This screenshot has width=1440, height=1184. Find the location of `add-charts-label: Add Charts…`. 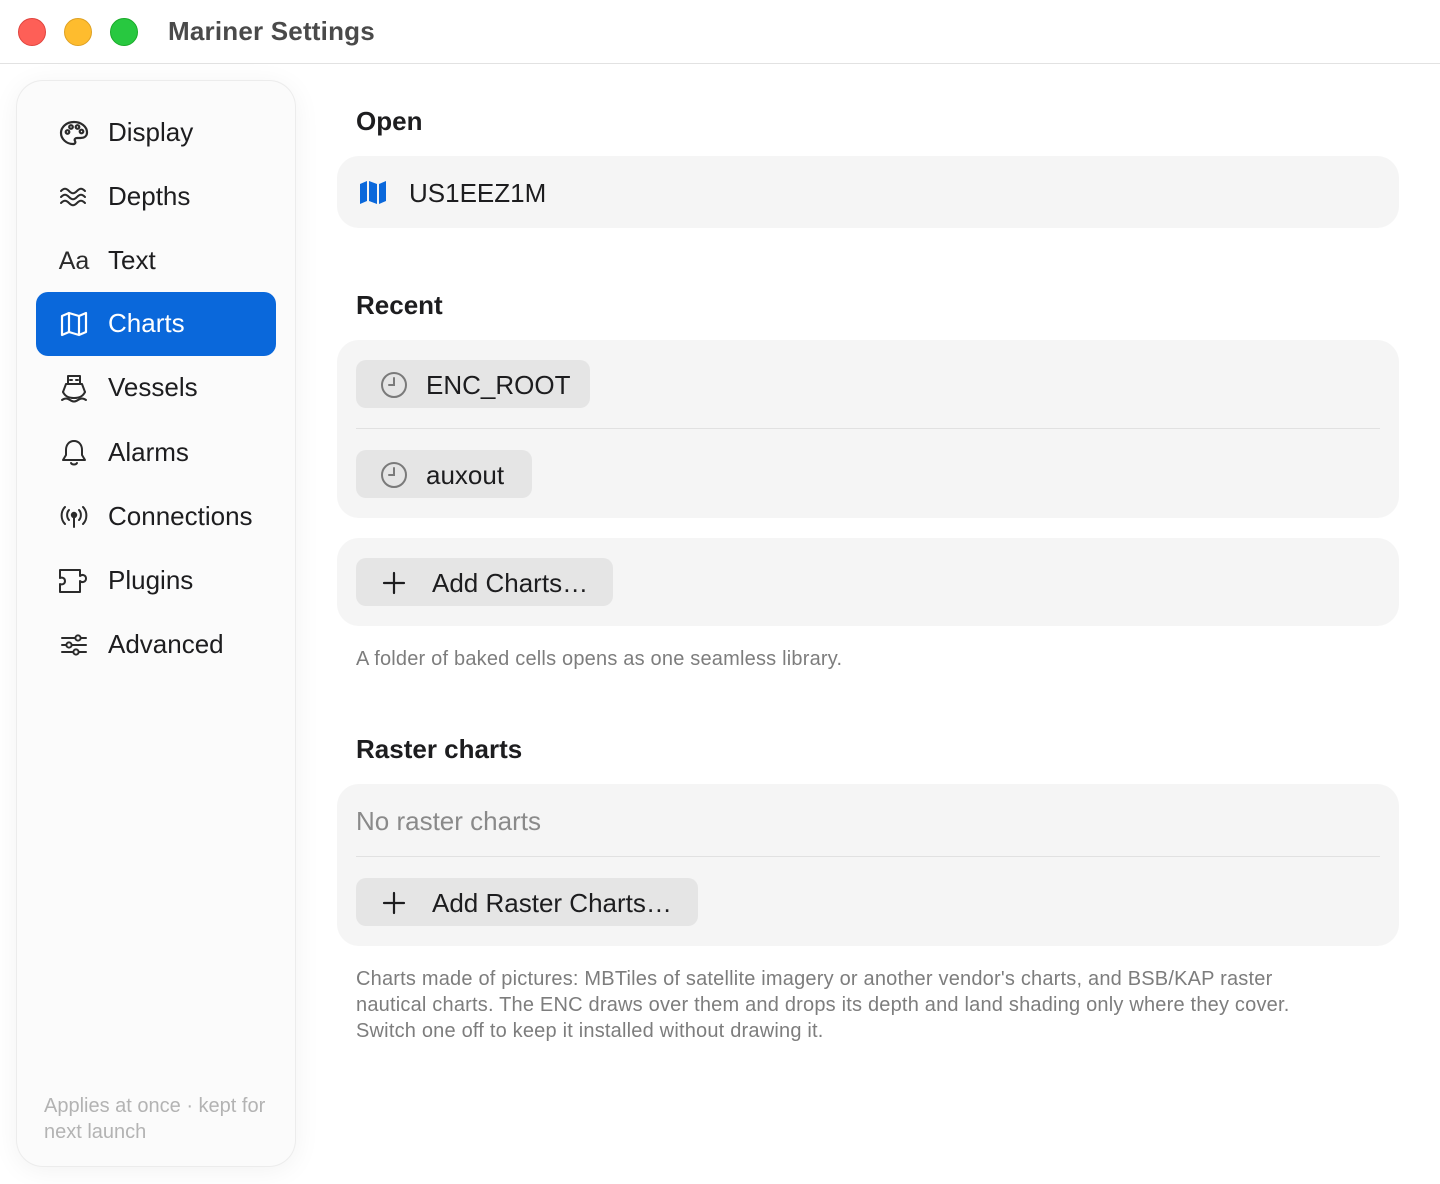

add-charts-label: Add Charts… is located at coordinates (510, 583).